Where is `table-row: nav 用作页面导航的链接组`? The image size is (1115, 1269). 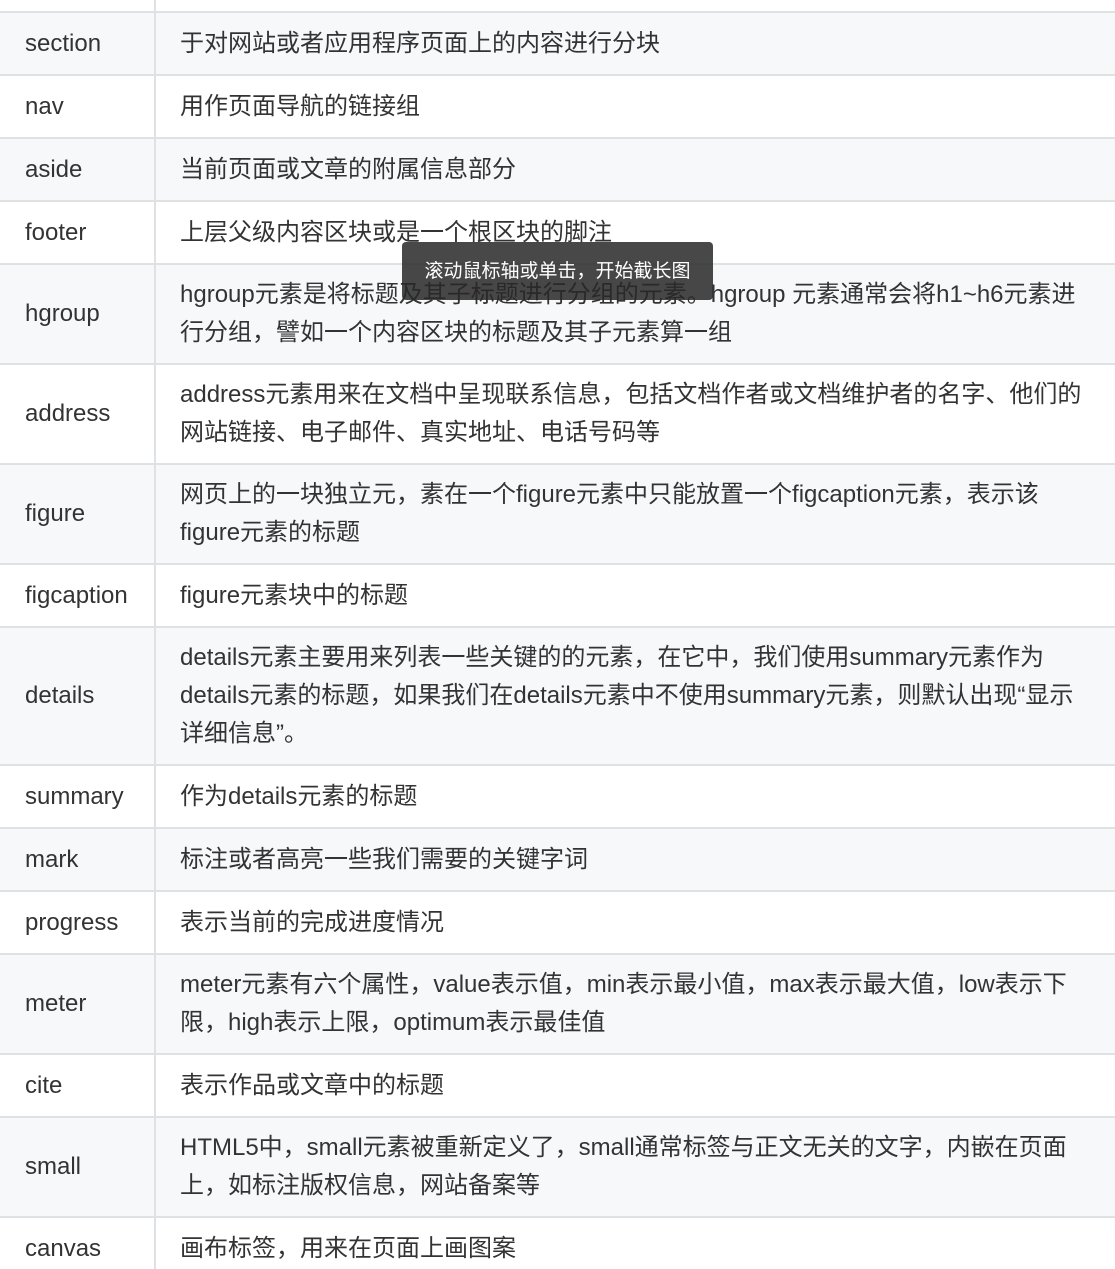
table-row: nav 用作页面导航的链接组 is located at coordinates (557, 106).